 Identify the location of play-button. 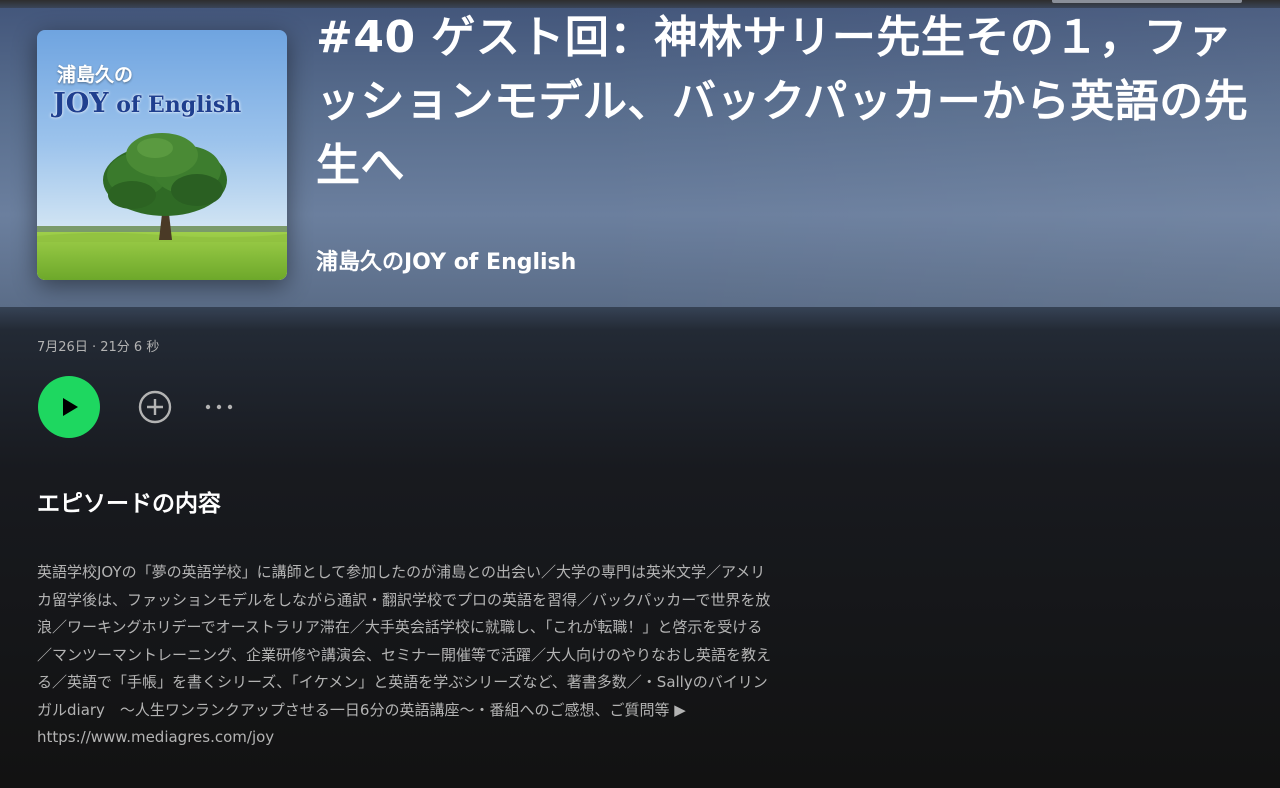
(69, 407).